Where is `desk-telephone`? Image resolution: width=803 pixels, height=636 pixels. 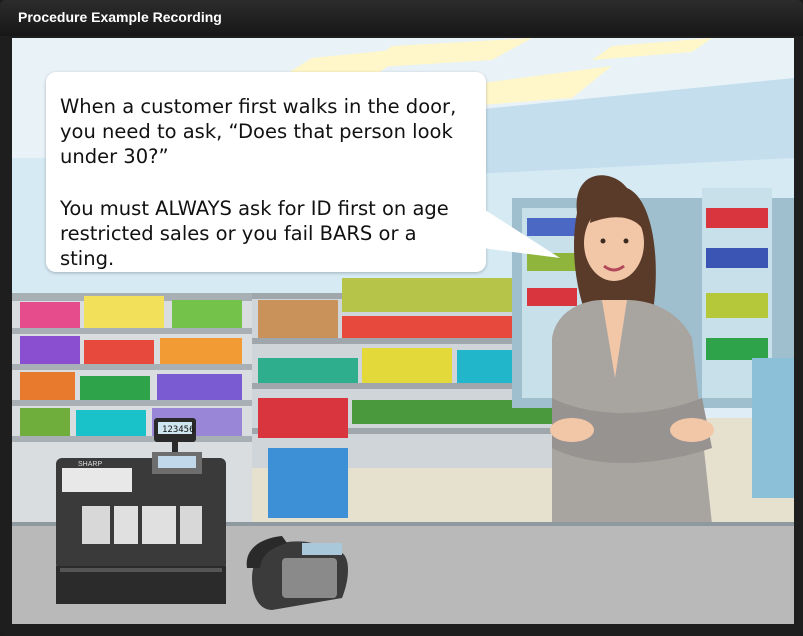 desk-telephone is located at coordinates (297, 573).